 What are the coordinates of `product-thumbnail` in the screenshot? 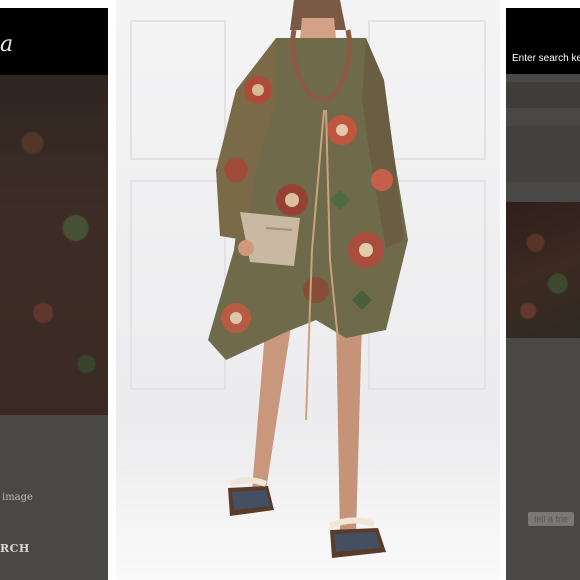 It's located at (543, 270).